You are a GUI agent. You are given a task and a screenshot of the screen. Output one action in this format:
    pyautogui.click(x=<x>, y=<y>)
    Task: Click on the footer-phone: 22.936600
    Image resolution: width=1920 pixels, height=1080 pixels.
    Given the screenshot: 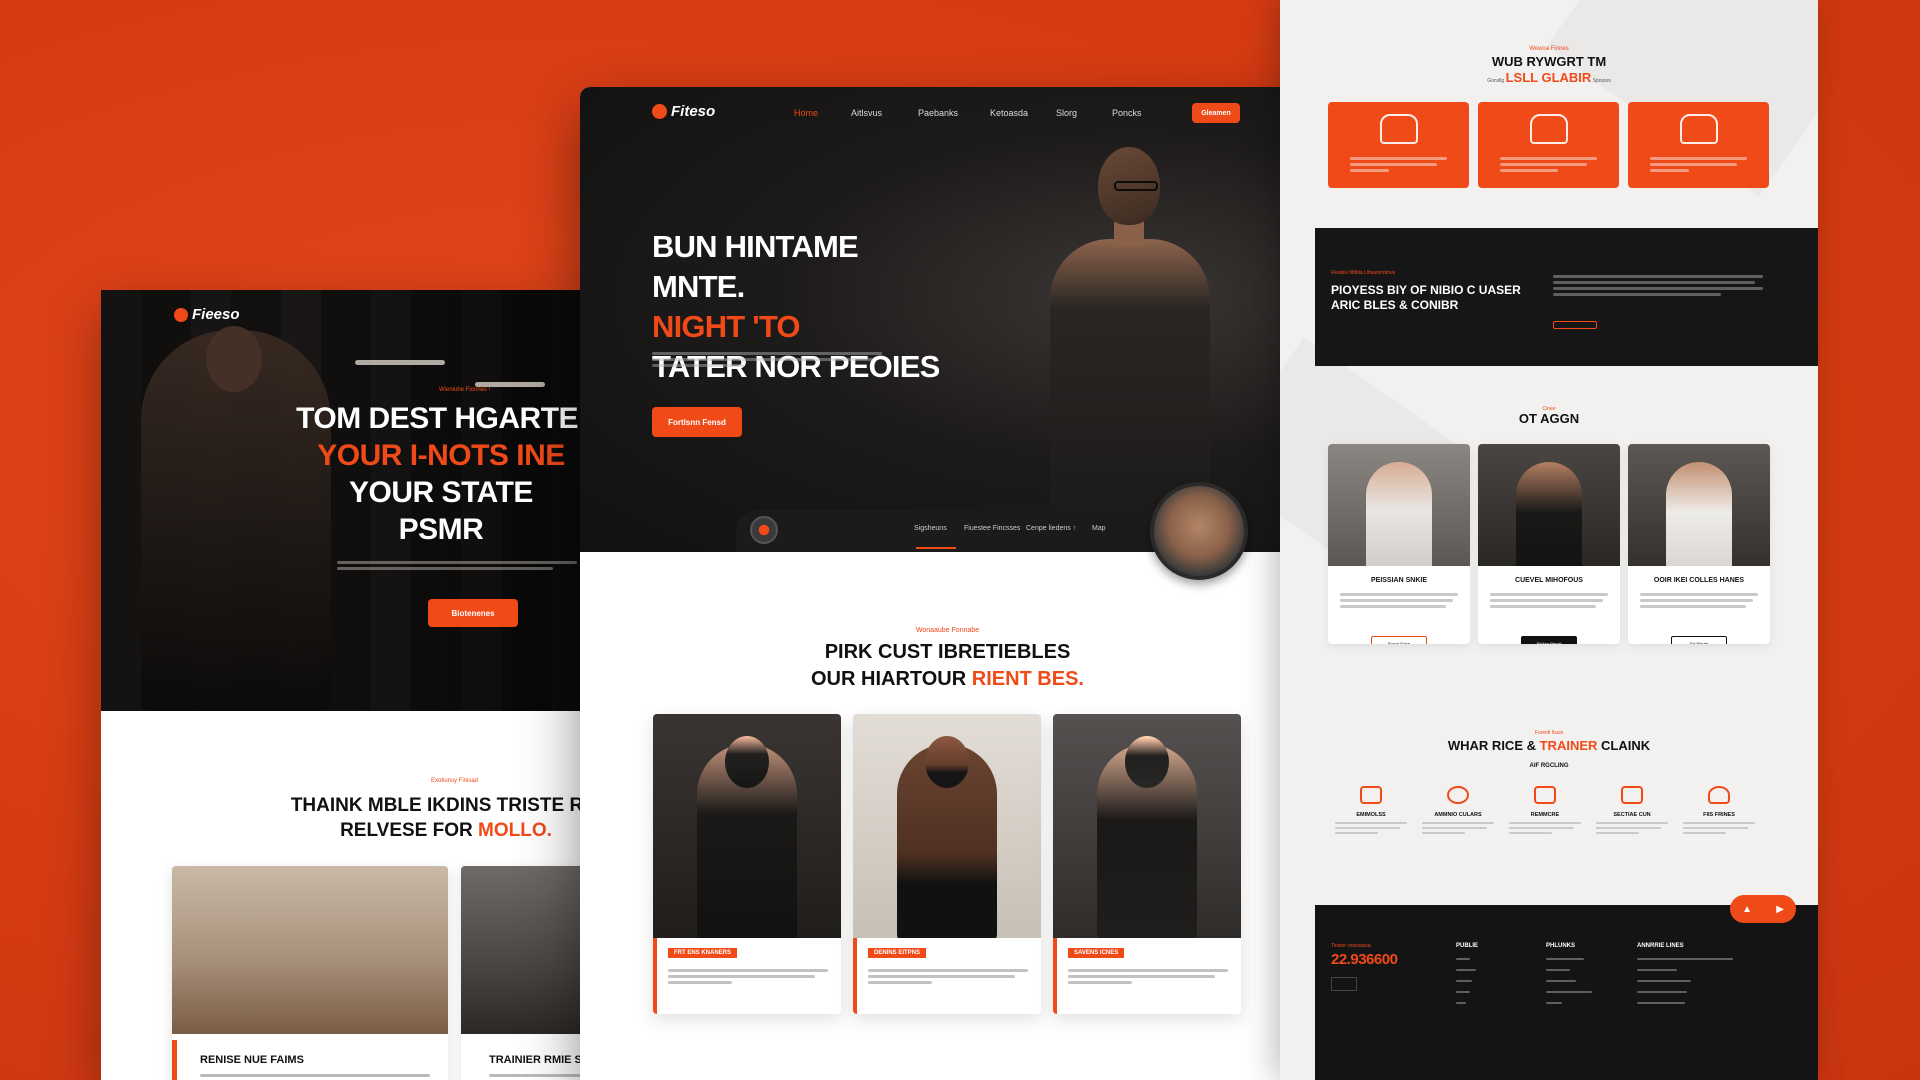 What is the action you would take?
    pyautogui.click(x=1364, y=959)
    